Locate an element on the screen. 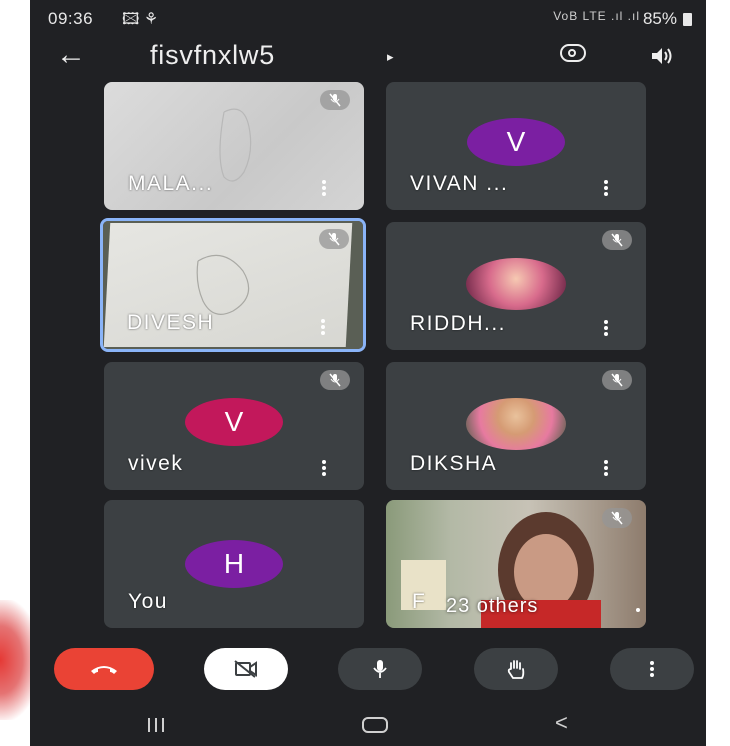 This screenshot has height=746, width=730. participant-tile: DIKSHA is located at coordinates (516, 426).